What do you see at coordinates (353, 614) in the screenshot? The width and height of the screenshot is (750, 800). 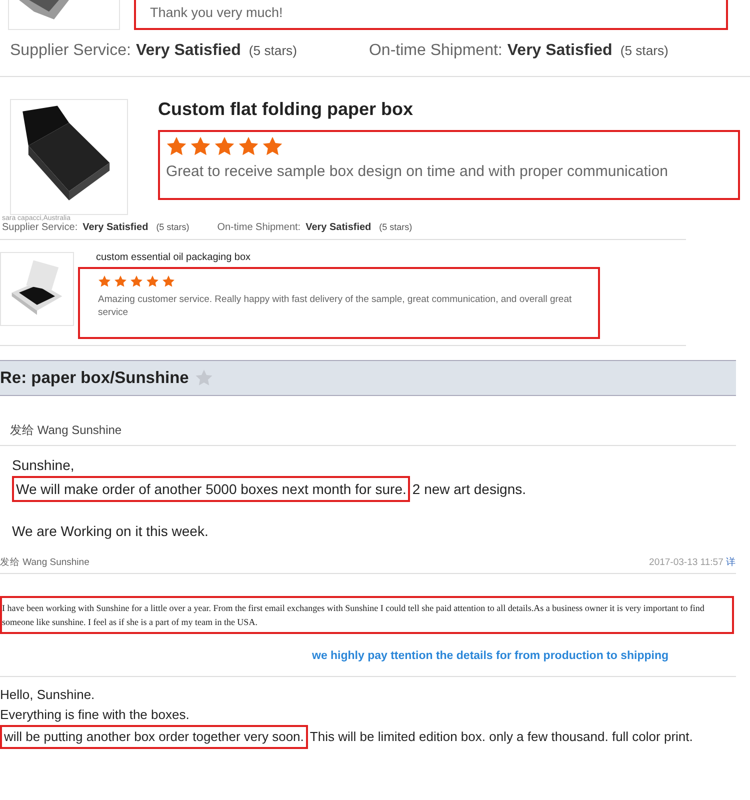 I see `testimonial-text: I have been working with Sunshine for a little over a year. From the first email exchanges with Sunshine I could tell she paid attention to all details.As a business owner it is very important to find someone like sunshine. I feel as if she is a part of my team in the USA.` at bounding box center [353, 614].